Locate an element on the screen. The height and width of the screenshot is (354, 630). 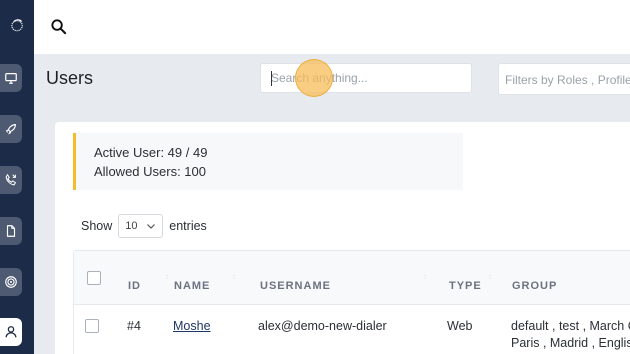
role-profile-filter: Filters by Roles , Profiles is located at coordinates (564, 79).